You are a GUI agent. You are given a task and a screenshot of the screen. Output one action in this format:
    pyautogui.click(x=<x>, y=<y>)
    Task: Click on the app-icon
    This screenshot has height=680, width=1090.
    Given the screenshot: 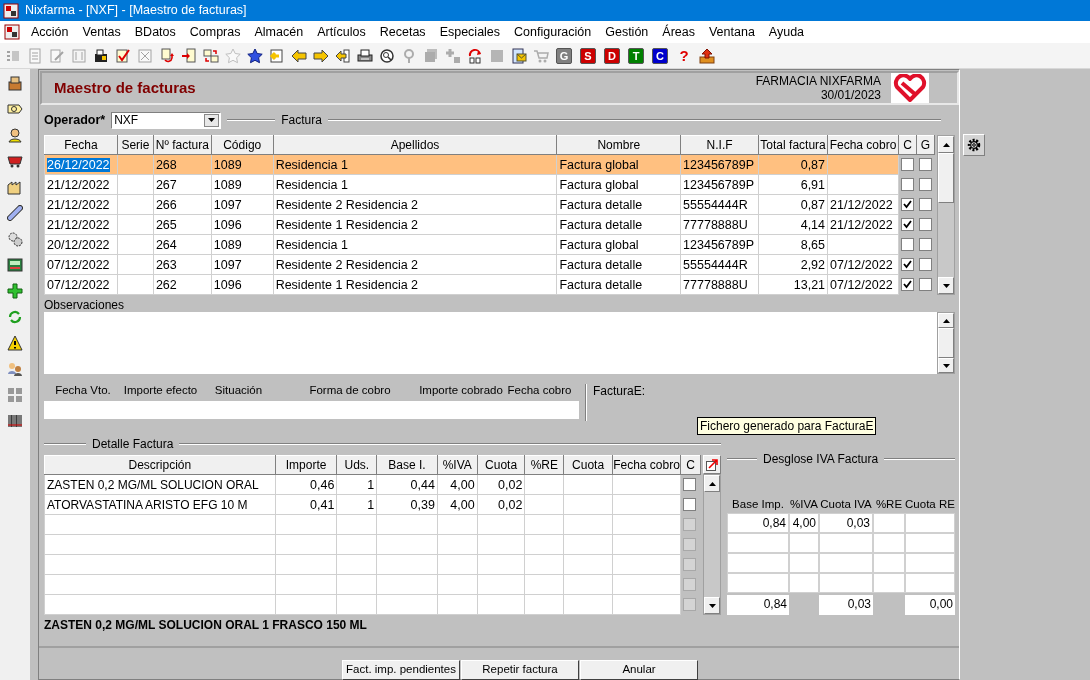 What is the action you would take?
    pyautogui.click(x=12, y=32)
    